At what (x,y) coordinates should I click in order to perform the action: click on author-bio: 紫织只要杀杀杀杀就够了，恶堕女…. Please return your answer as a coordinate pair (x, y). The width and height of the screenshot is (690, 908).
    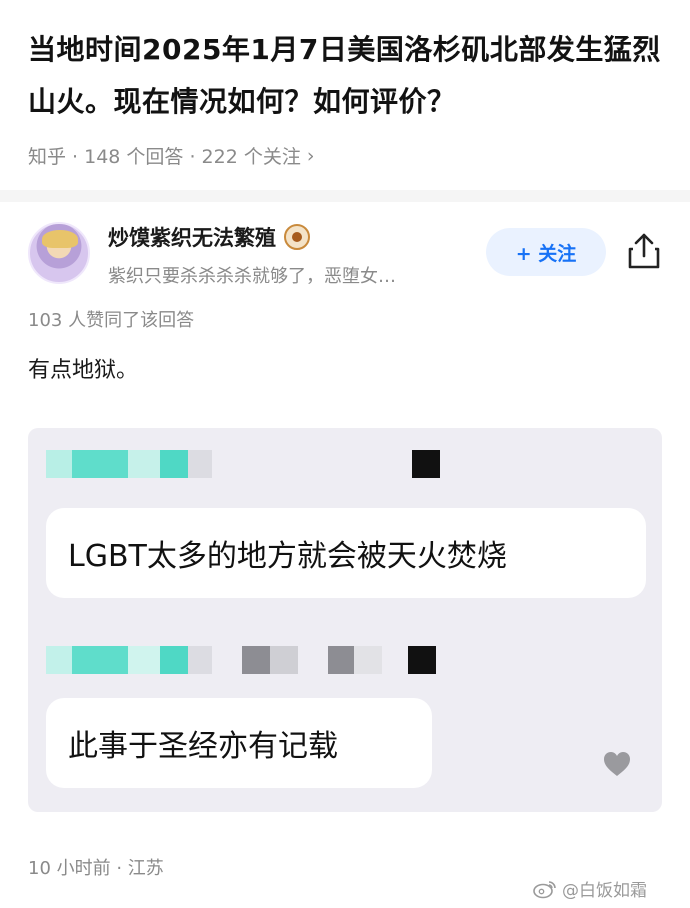
    Looking at the image, I should click on (252, 276).